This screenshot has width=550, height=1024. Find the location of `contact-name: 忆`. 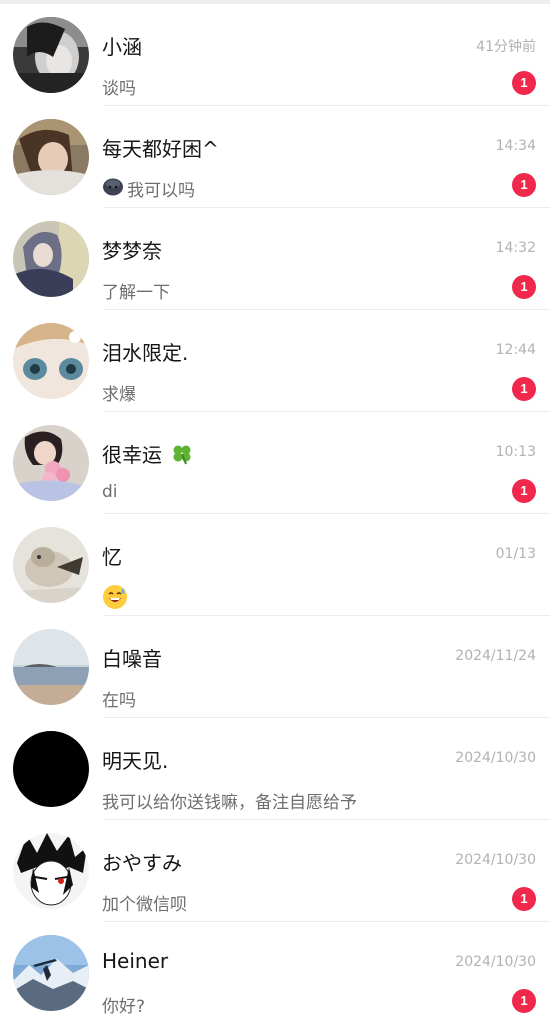

contact-name: 忆 is located at coordinates (112, 557).